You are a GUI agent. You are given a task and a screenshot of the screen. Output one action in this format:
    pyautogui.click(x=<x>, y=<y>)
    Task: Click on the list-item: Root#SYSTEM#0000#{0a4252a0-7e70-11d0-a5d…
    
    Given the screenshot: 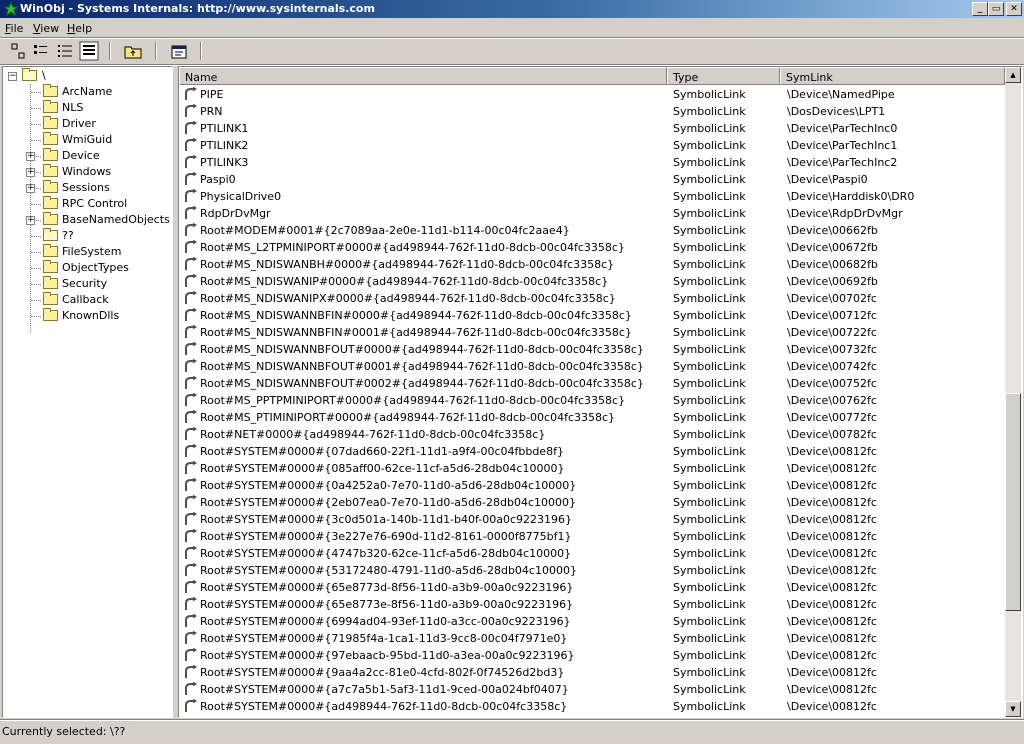 What is the action you would take?
    pyautogui.click(x=592, y=485)
    